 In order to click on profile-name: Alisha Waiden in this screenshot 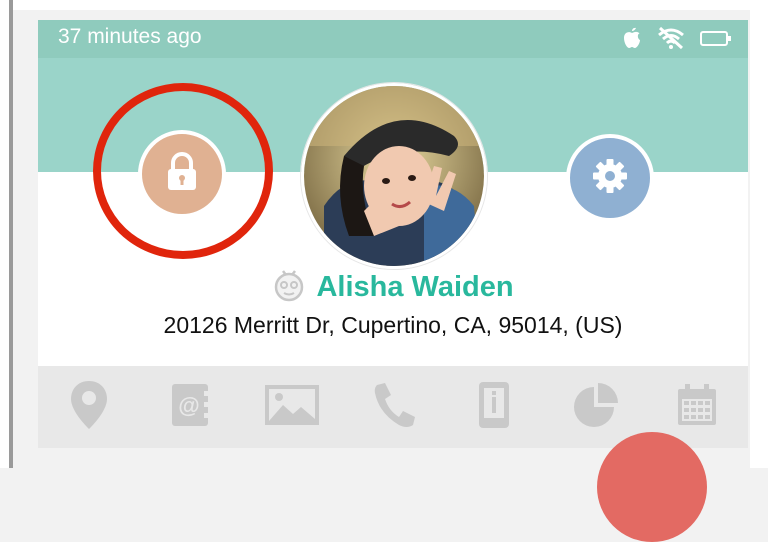, I will do `click(415, 287)`.